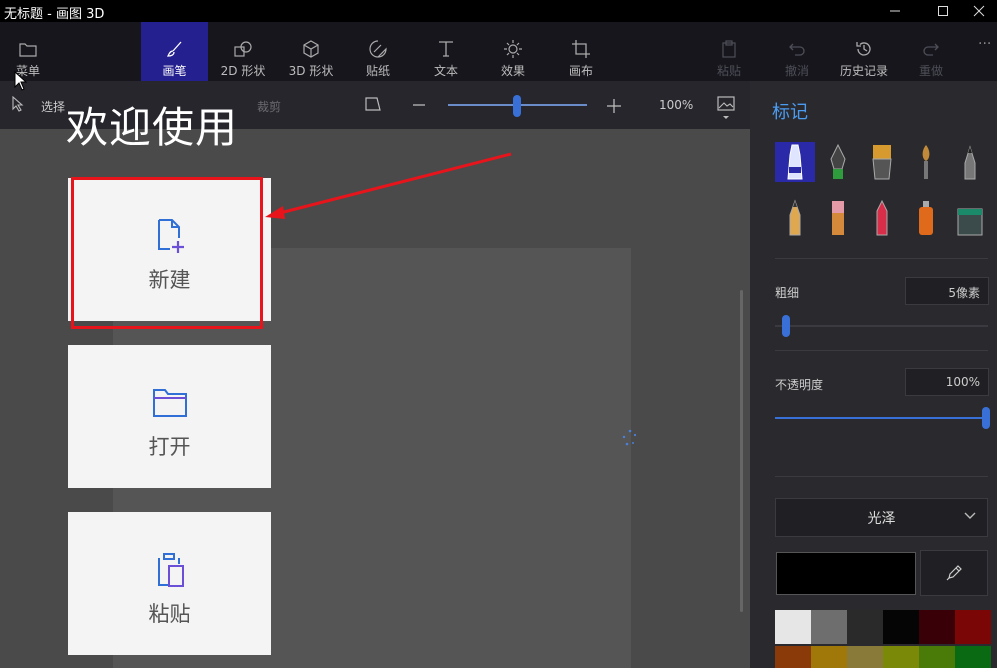 The width and height of the screenshot is (997, 668). I want to click on tab-2d-shapes: 2D 形状, so click(243, 51).